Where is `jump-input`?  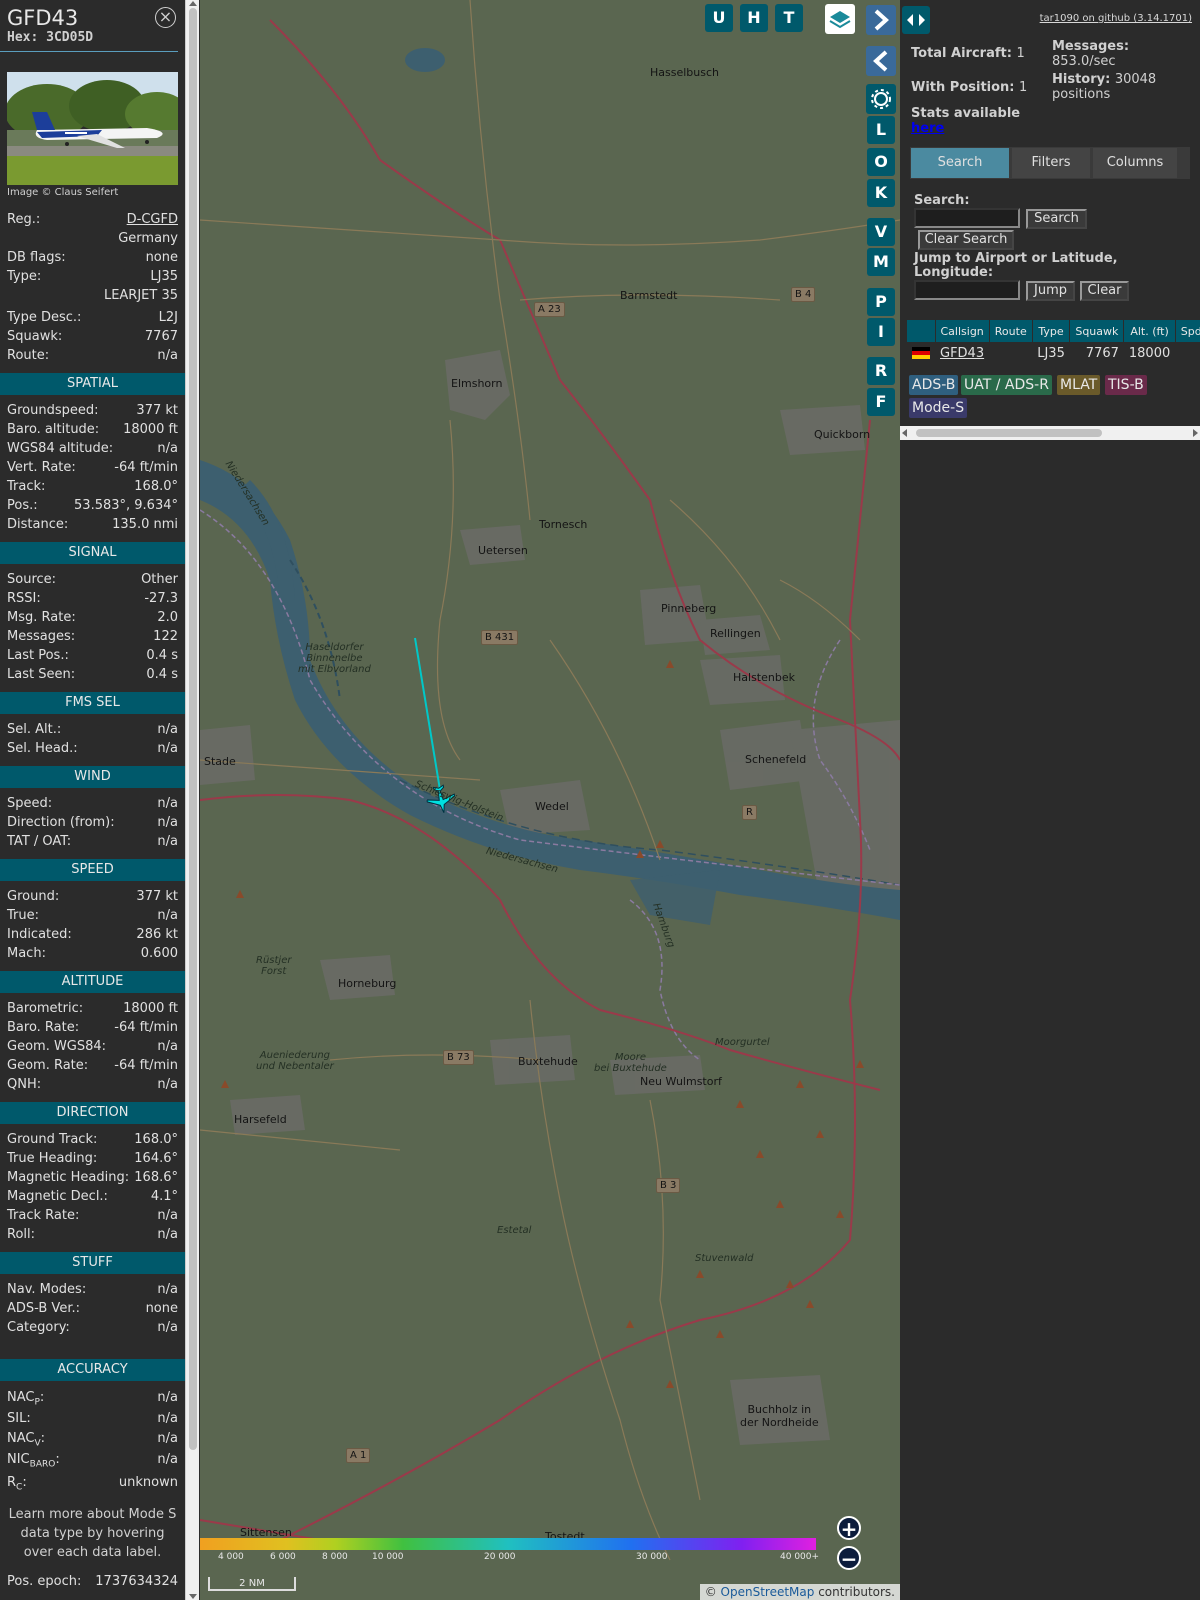
jump-input is located at coordinates (967, 290).